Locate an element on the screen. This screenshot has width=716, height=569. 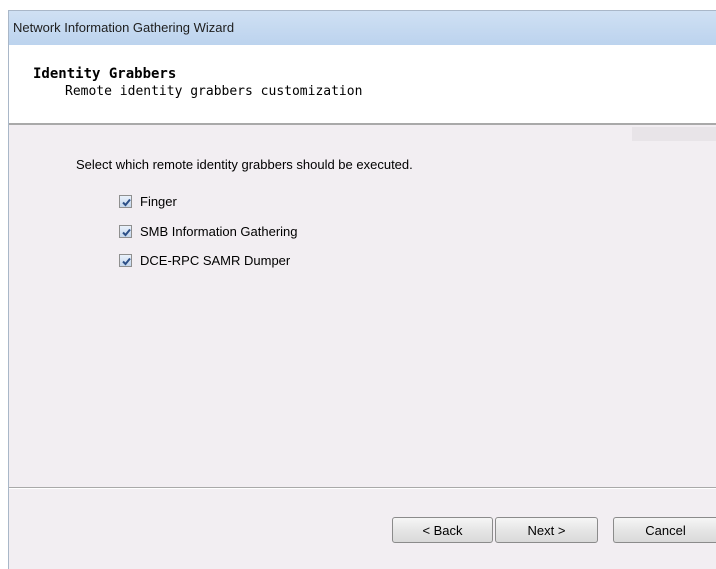
smb-information-gathering-label: SMB Information Gathering is located at coordinates (219, 231).